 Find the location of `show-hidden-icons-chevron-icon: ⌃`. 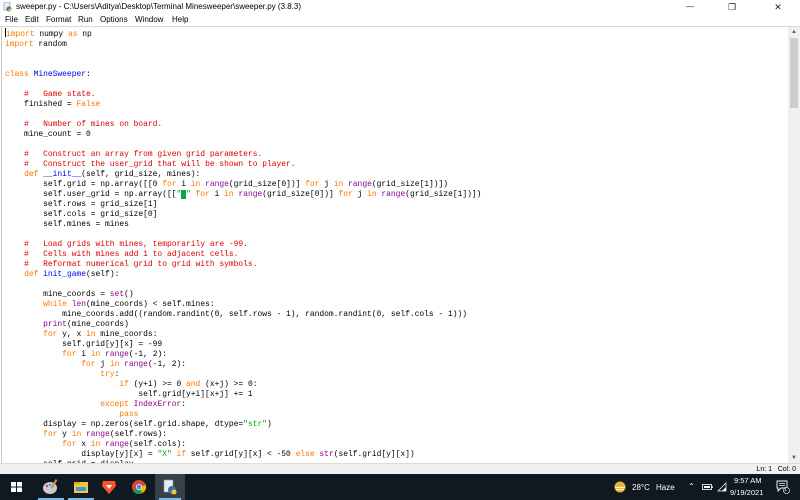

show-hidden-icons-chevron-icon: ⌃ is located at coordinates (691, 486).